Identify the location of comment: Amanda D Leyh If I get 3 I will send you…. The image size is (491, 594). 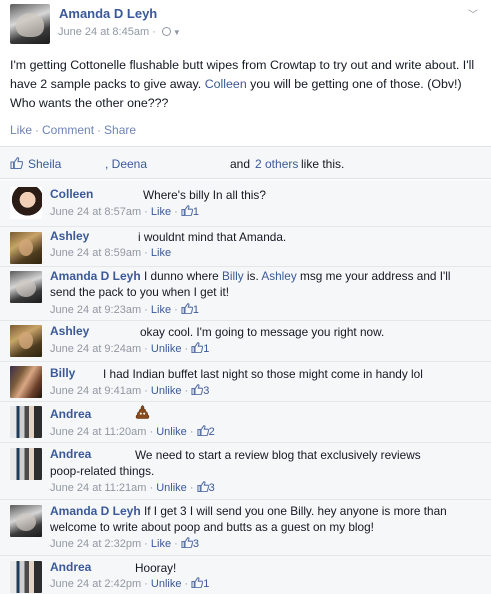
(245, 528).